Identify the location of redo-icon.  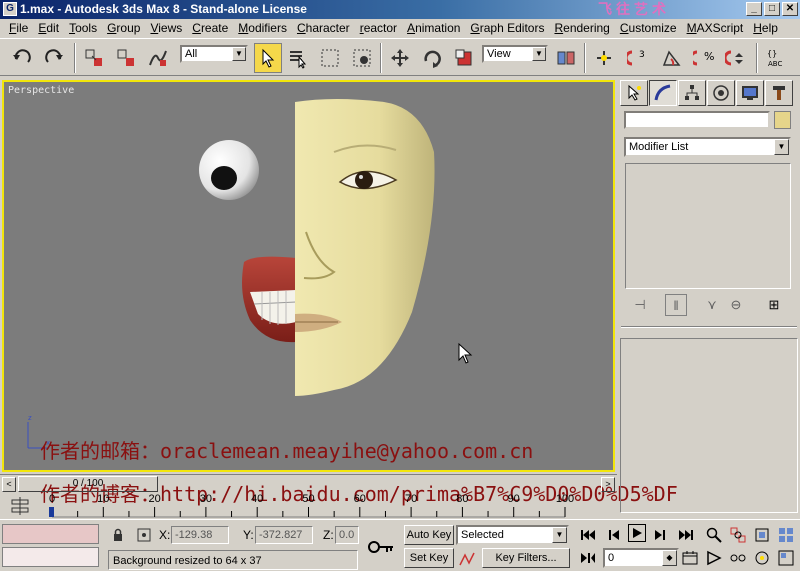
(54, 58).